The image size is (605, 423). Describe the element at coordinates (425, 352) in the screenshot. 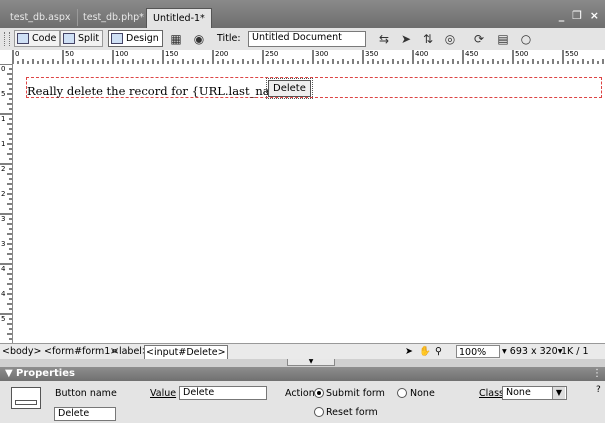

I see `hand-tool-icon: ✋` at that location.